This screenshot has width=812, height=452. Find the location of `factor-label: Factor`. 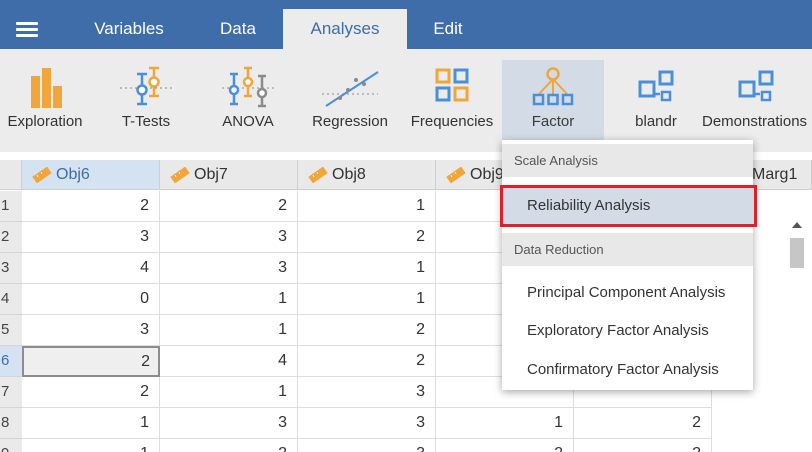

factor-label: Factor is located at coordinates (553, 121).